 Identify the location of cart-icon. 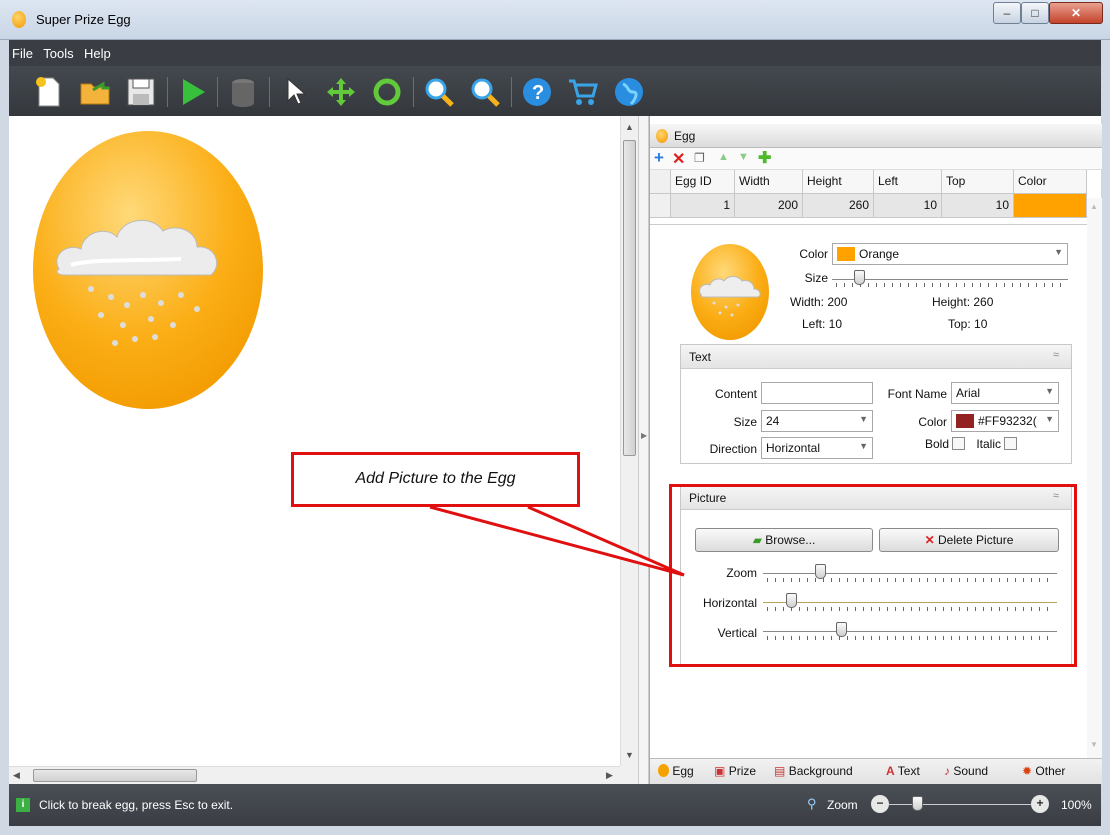
(583, 92).